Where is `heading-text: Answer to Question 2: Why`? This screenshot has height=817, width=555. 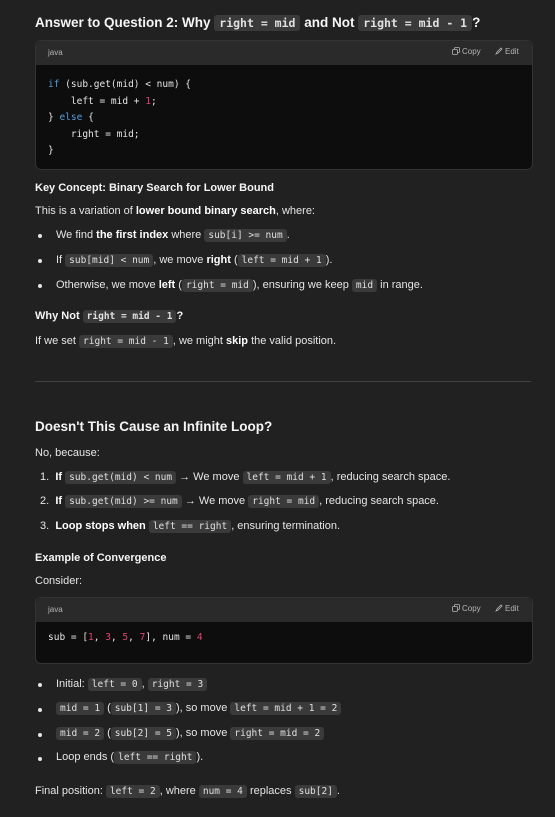 heading-text: Answer to Question 2: Why is located at coordinates (123, 22).